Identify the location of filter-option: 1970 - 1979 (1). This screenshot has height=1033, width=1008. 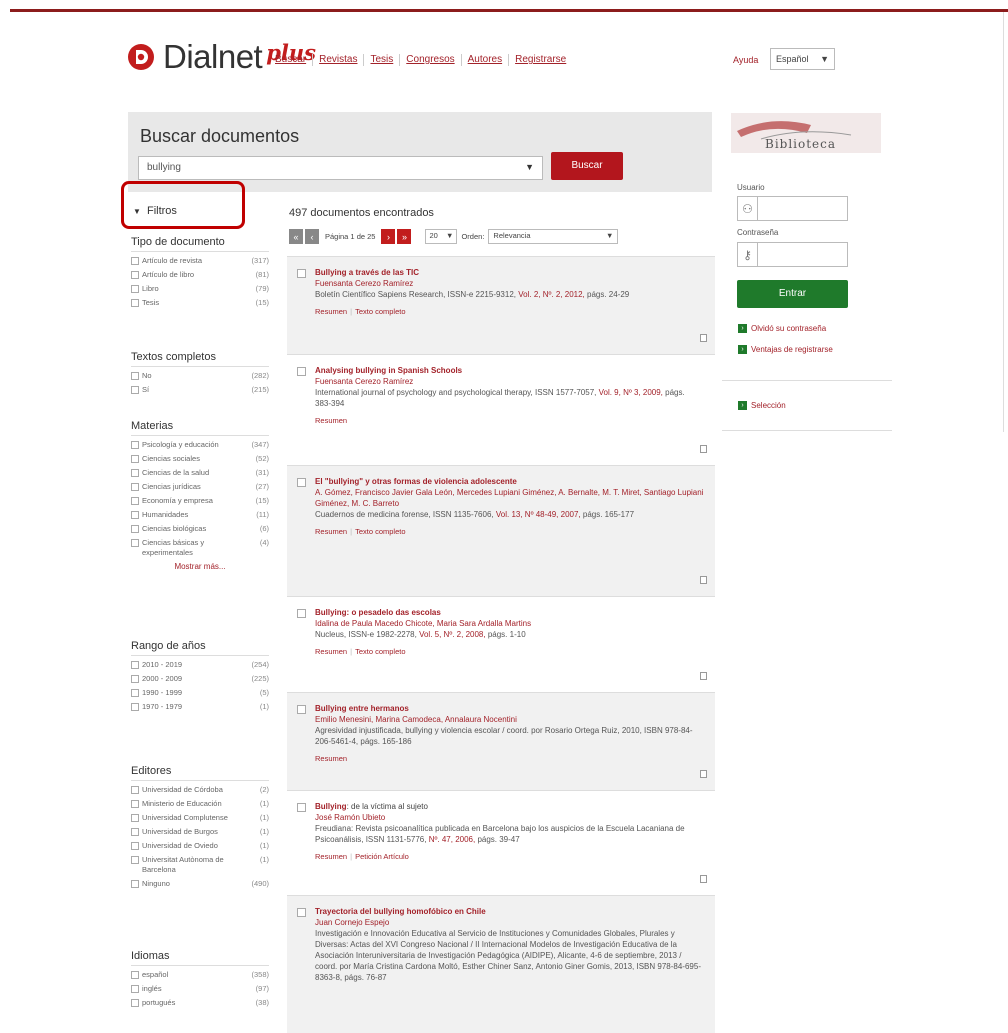
(200, 707).